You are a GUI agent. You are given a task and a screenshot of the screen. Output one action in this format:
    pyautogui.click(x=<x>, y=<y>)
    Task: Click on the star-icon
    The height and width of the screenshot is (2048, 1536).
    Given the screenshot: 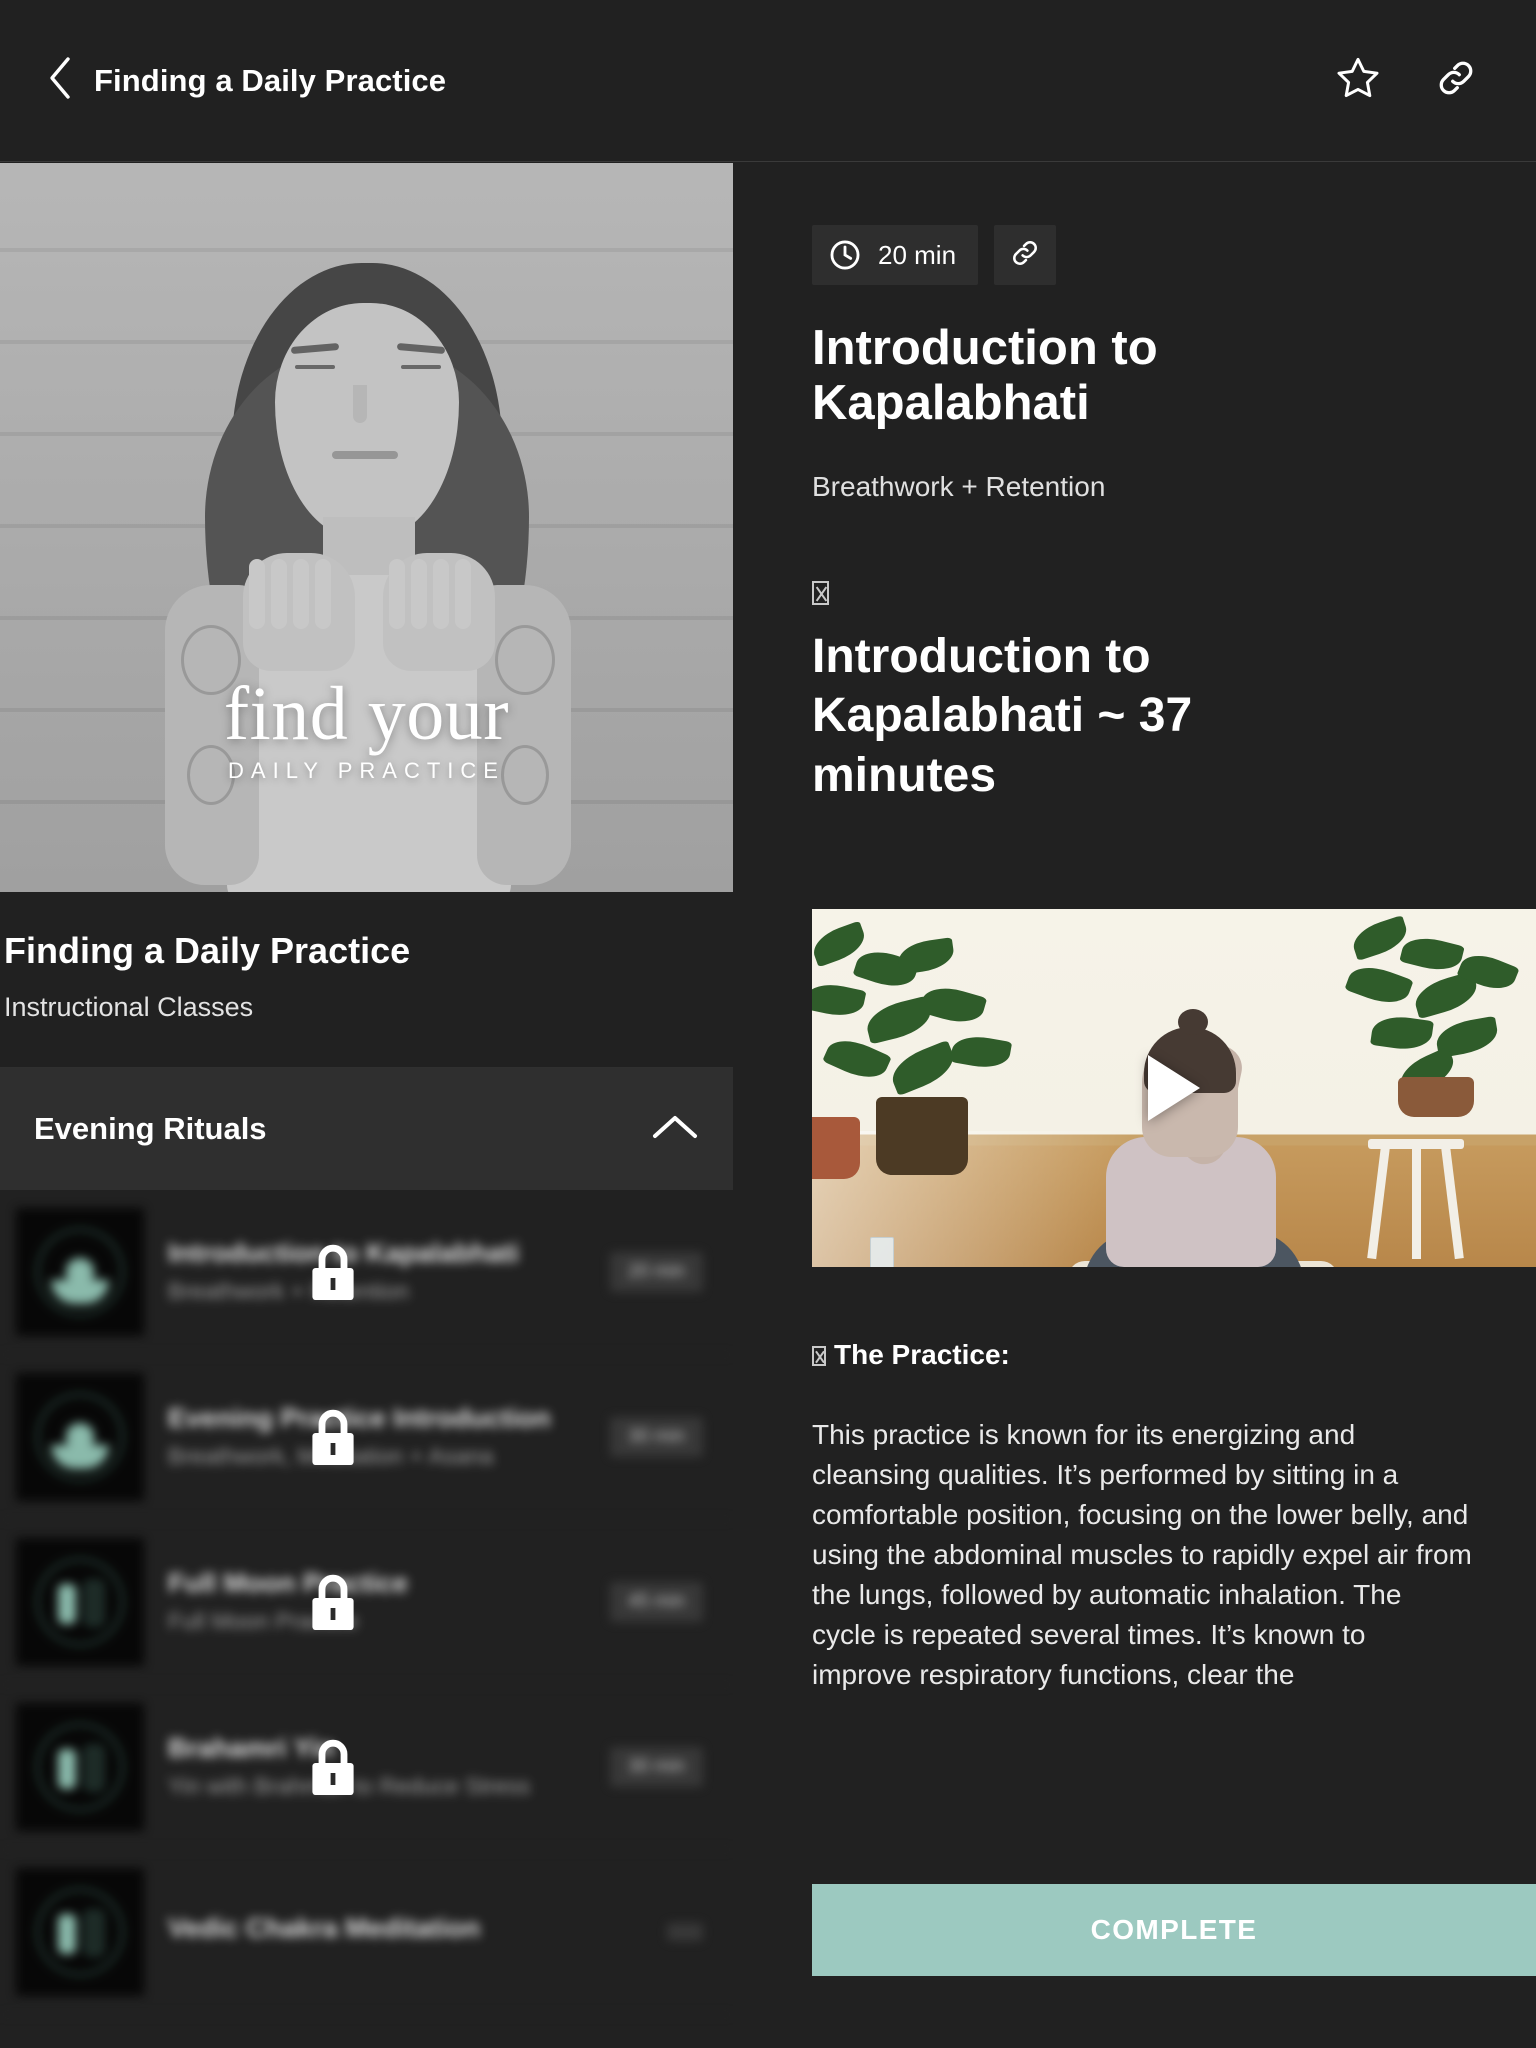 What is the action you would take?
    pyautogui.click(x=1358, y=80)
    